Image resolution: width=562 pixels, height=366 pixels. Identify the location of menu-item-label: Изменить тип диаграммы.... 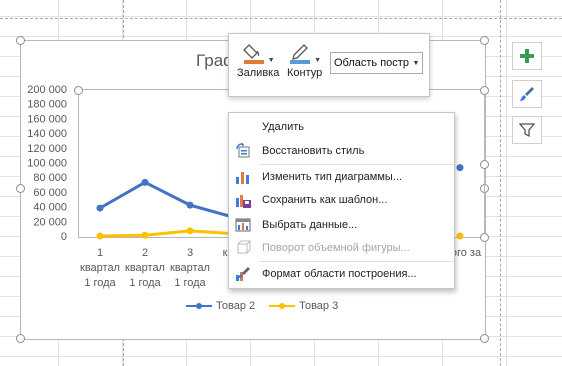
(332, 177).